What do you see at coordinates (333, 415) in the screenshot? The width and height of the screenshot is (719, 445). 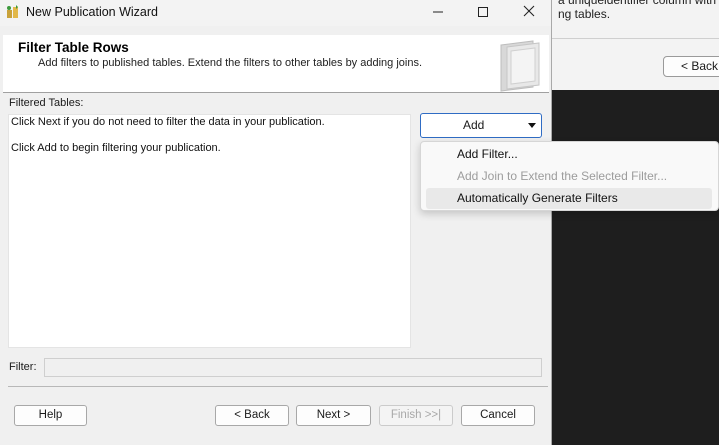 I see `next-button: Next >` at bounding box center [333, 415].